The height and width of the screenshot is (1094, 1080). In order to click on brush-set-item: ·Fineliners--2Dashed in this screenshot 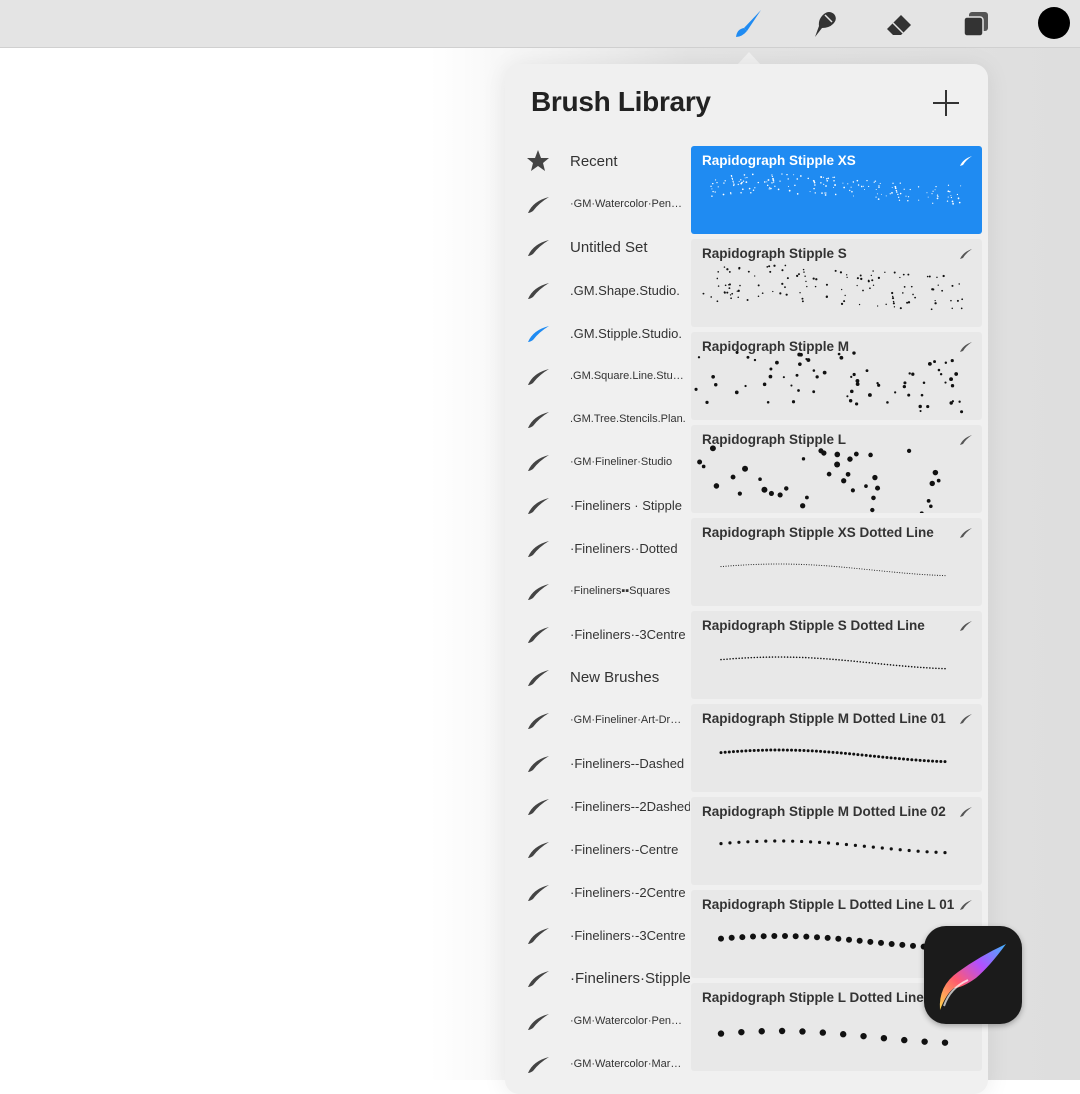, I will do `click(598, 806)`.